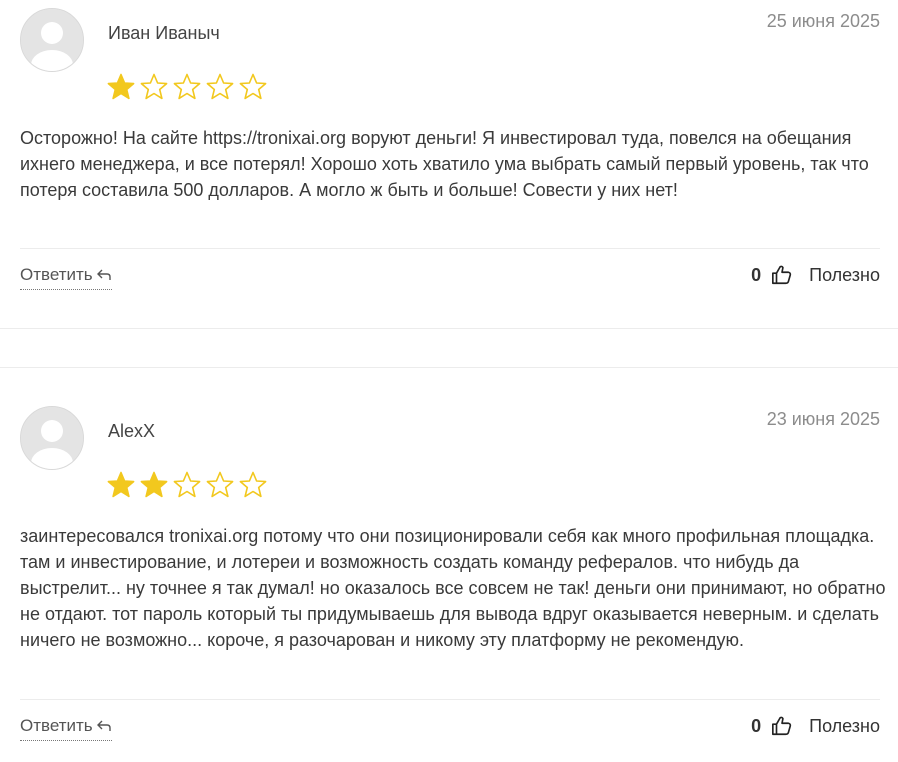 The width and height of the screenshot is (898, 762). Describe the element at coordinates (823, 21) in the screenshot. I see `review-date: 25 июня 2025` at that location.